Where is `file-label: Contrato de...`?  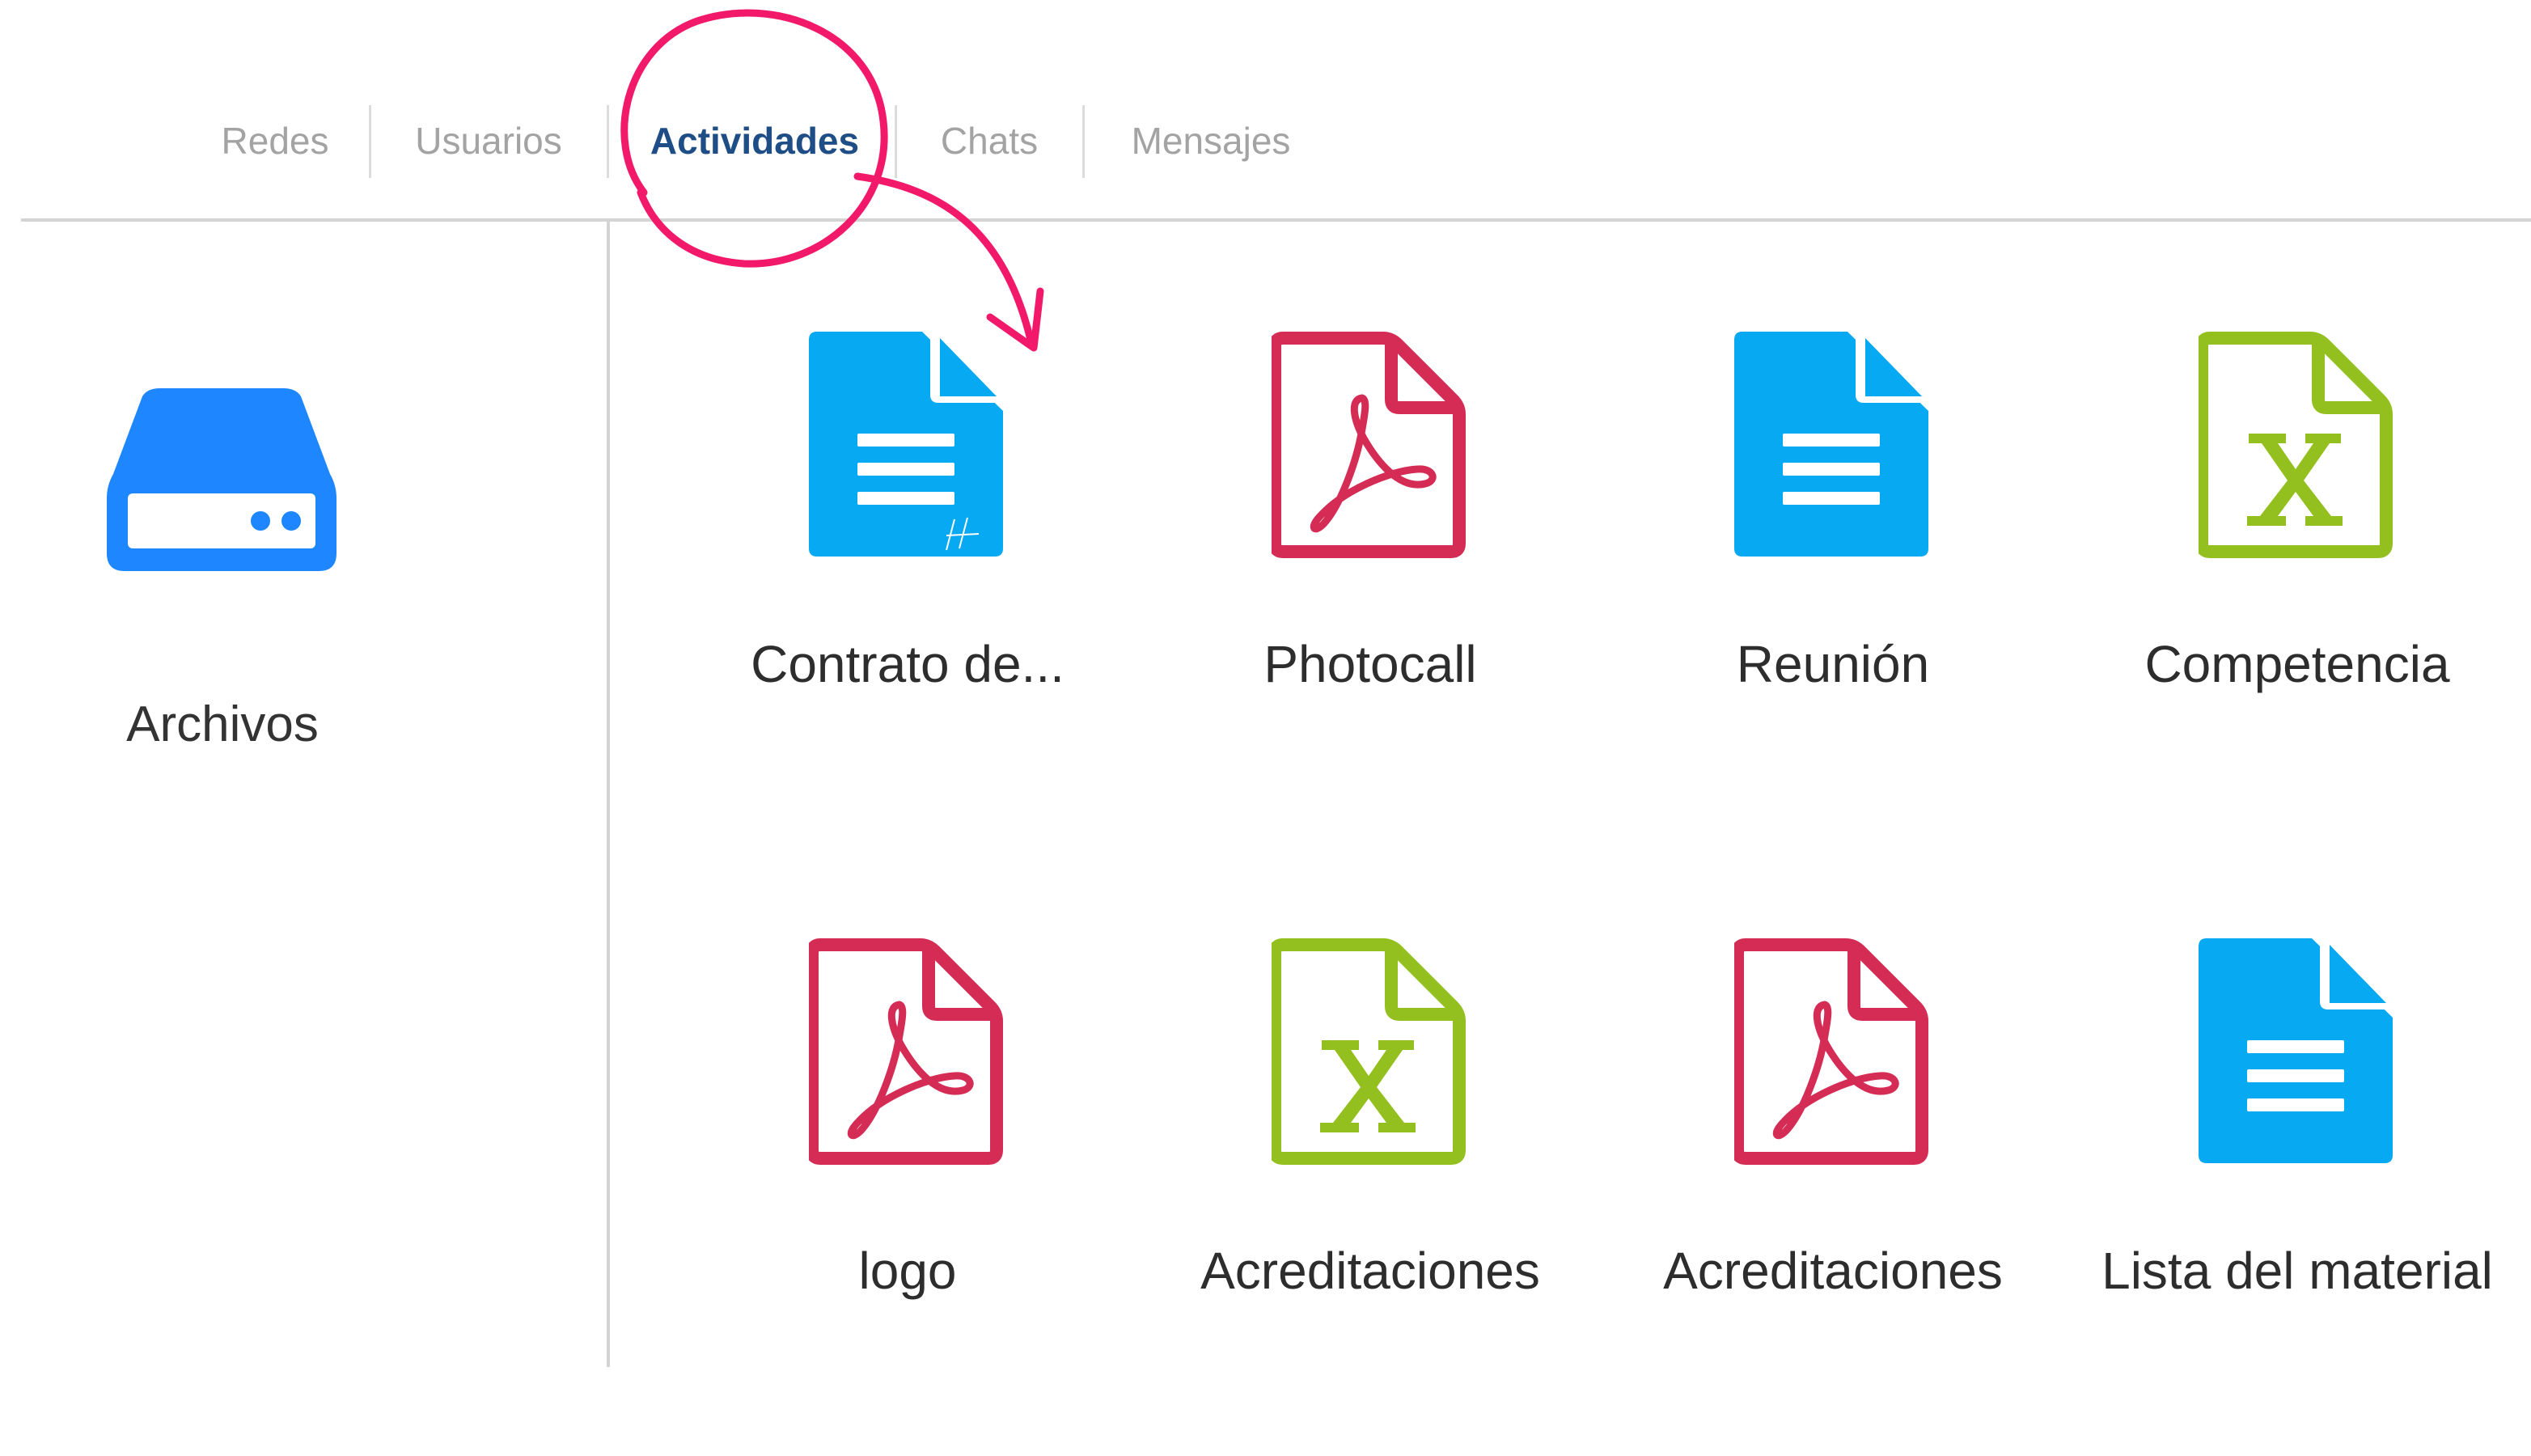
file-label: Contrato de... is located at coordinates (907, 664).